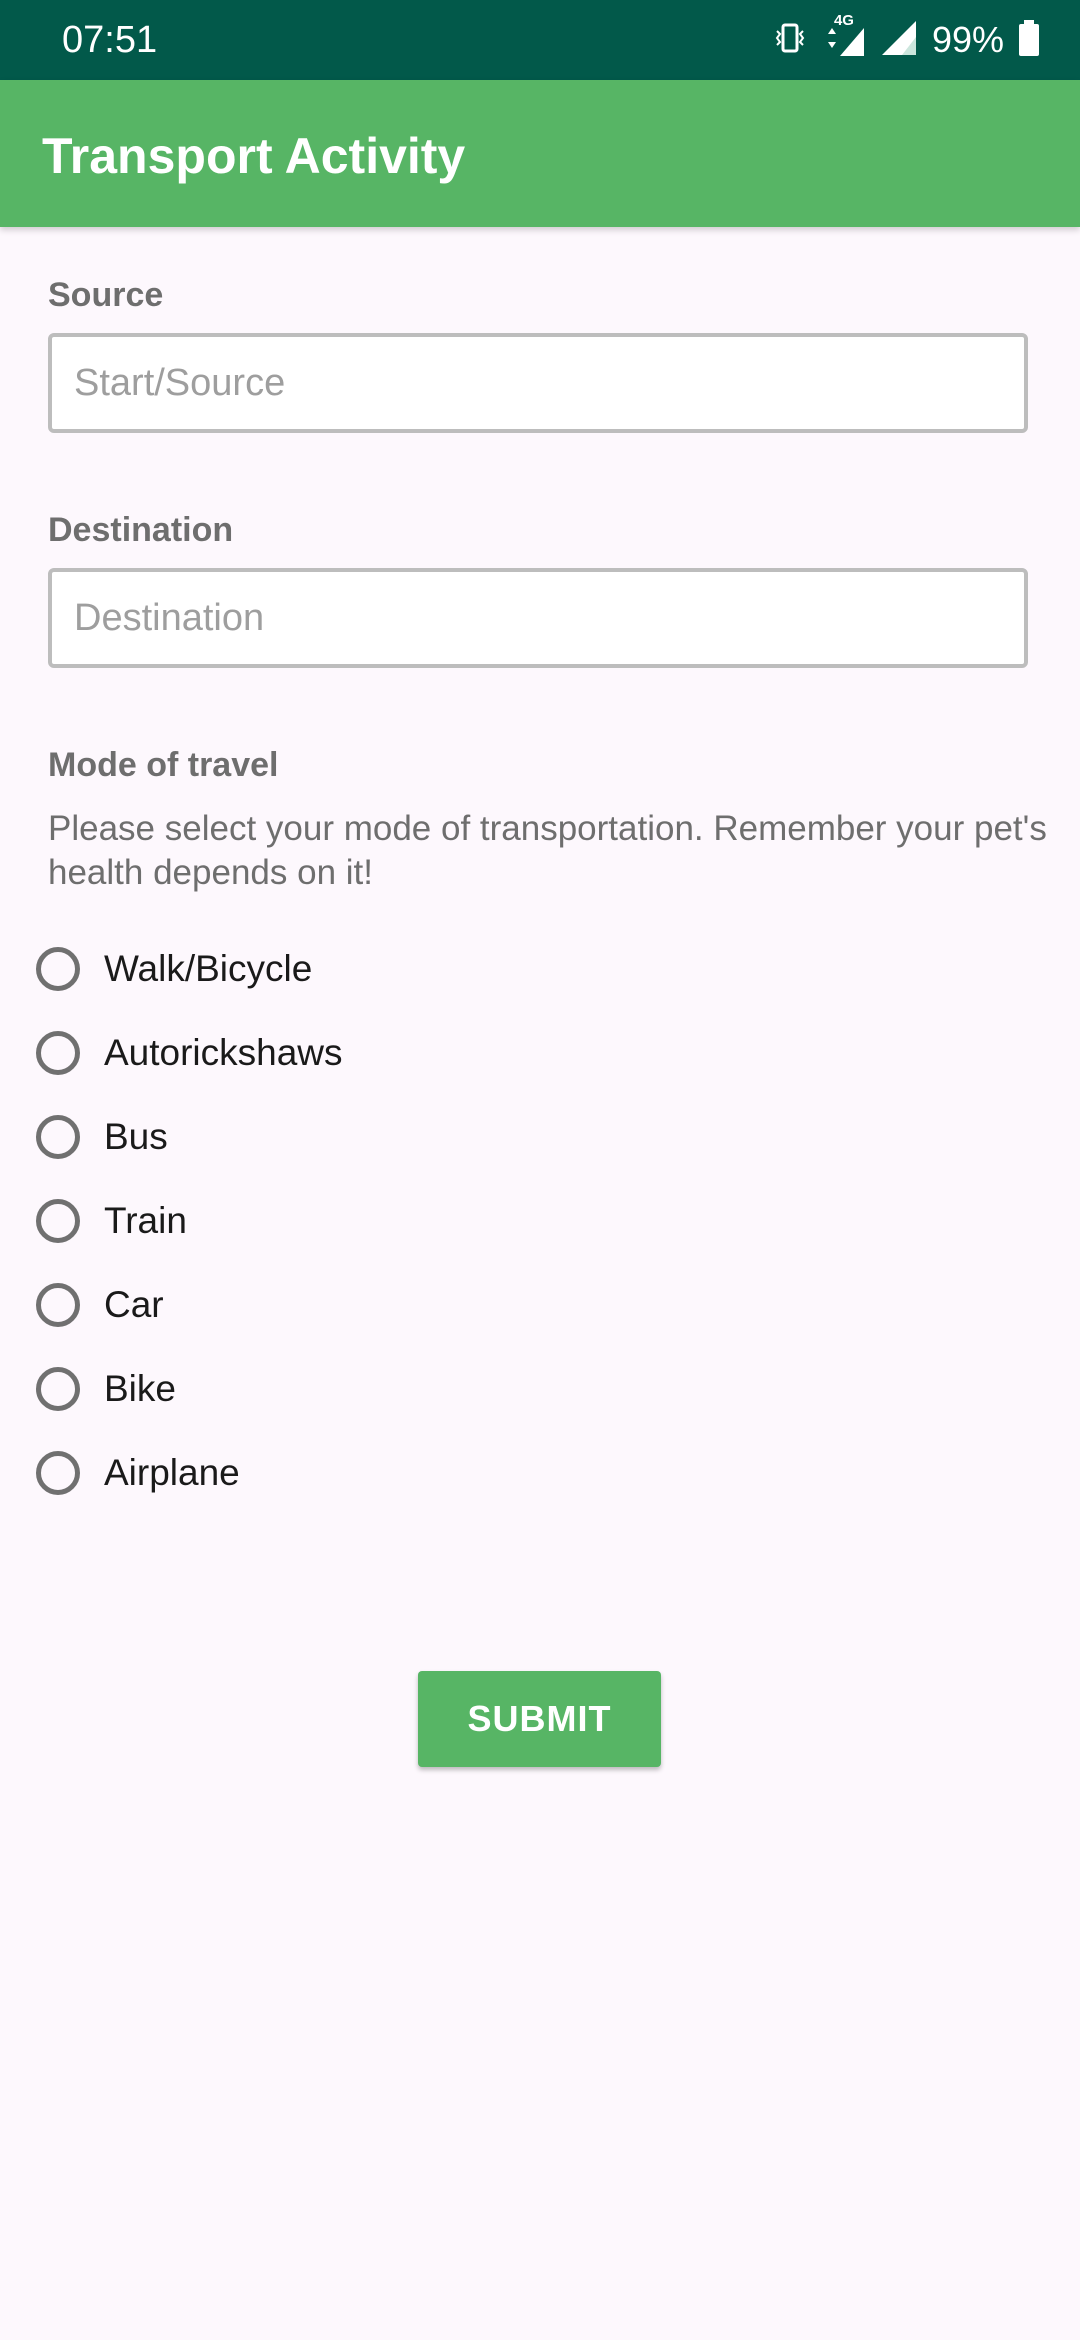  I want to click on source-input, so click(538, 383).